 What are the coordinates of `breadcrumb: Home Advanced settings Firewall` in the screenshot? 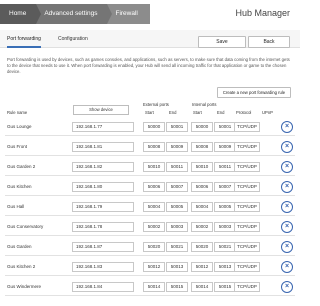 It's located at (75, 14).